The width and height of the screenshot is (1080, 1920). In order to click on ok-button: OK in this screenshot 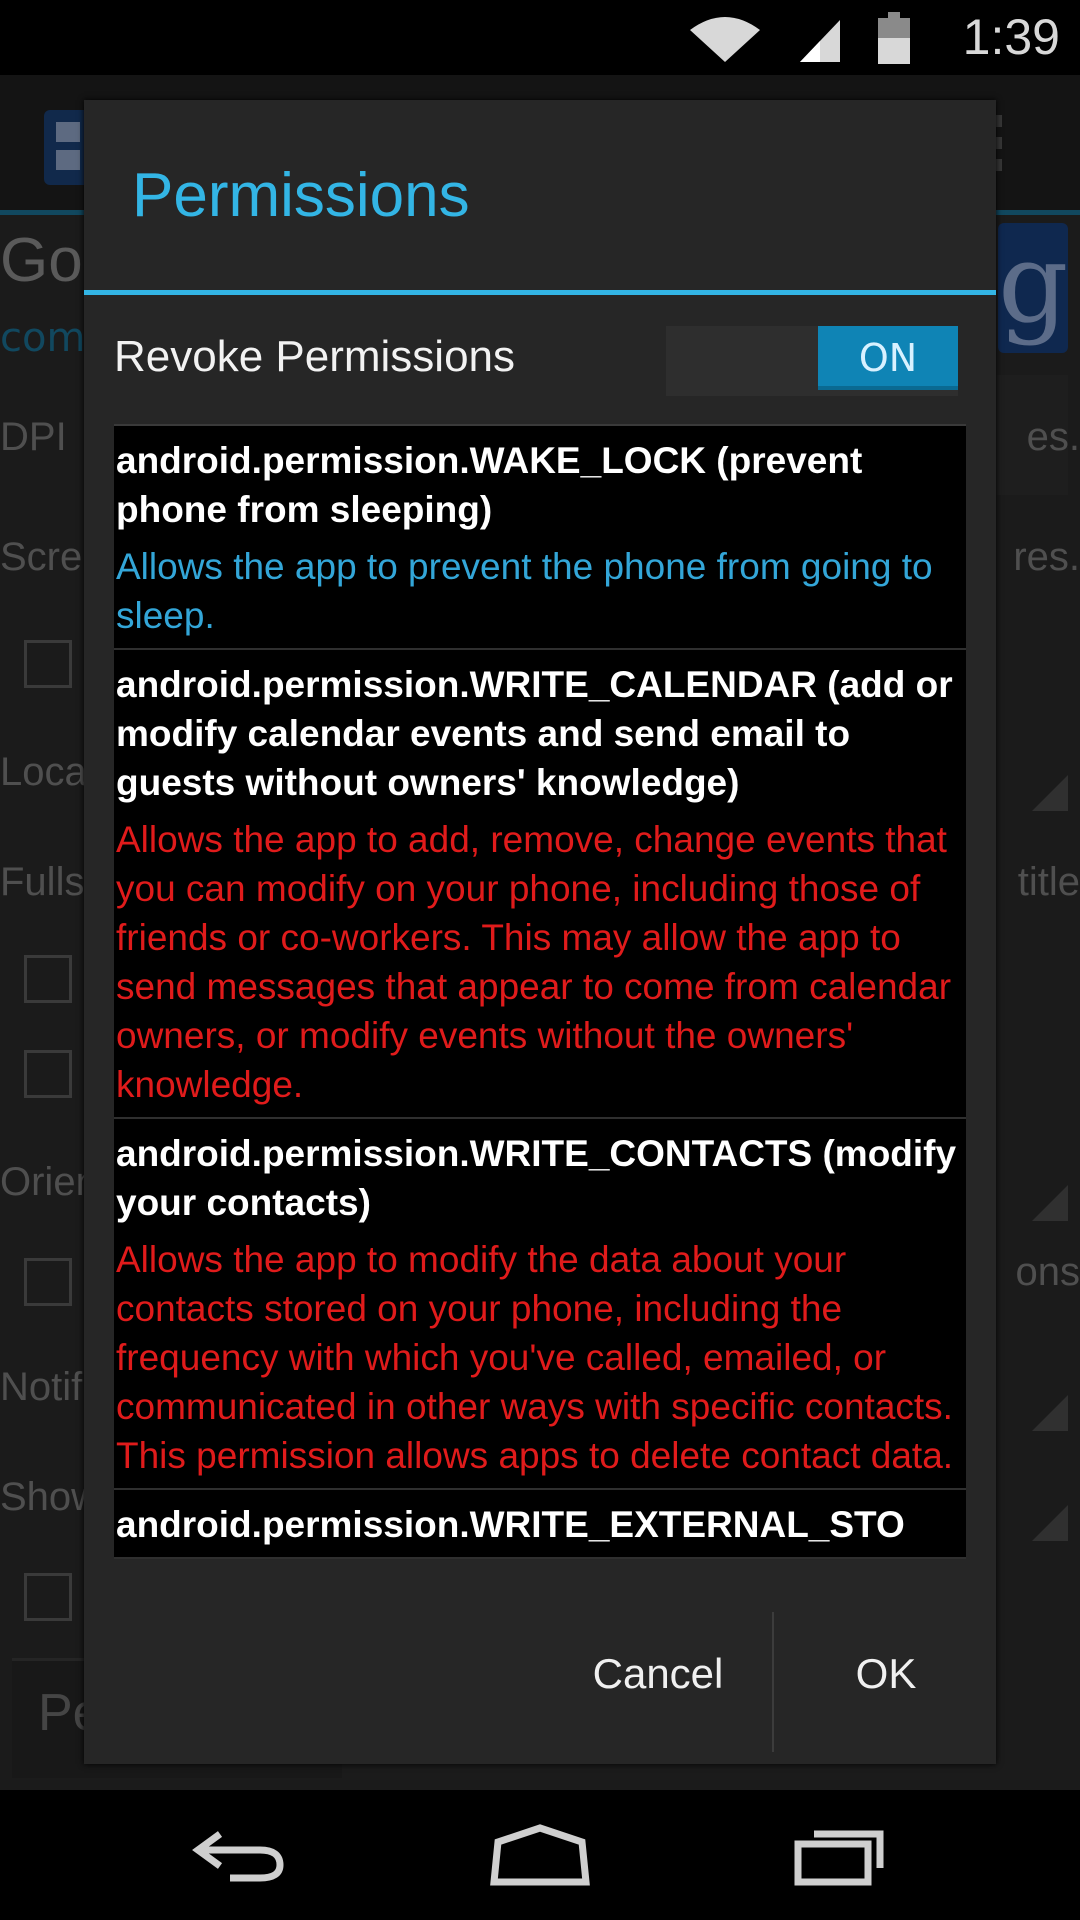, I will do `click(886, 1674)`.